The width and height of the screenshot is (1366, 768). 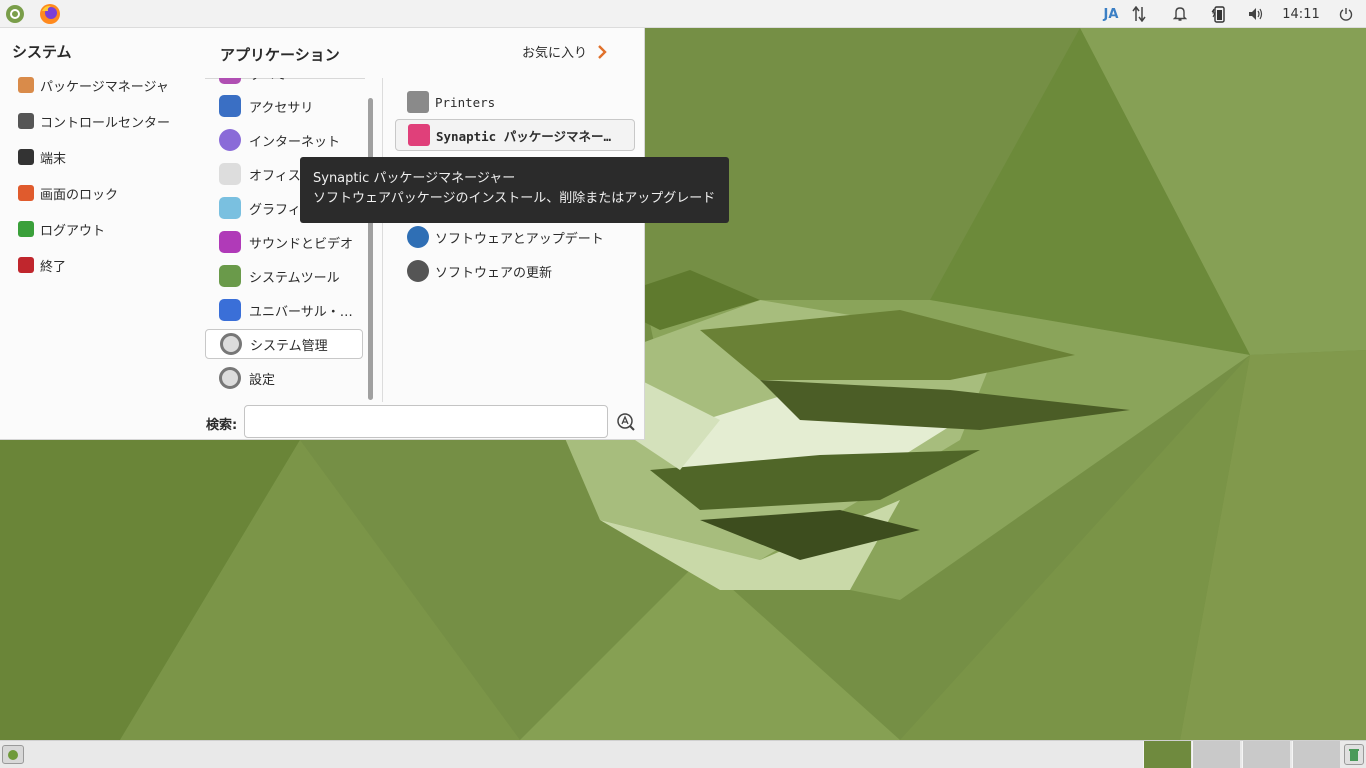 What do you see at coordinates (230, 106) in the screenshot?
I see `accessories-icon` at bounding box center [230, 106].